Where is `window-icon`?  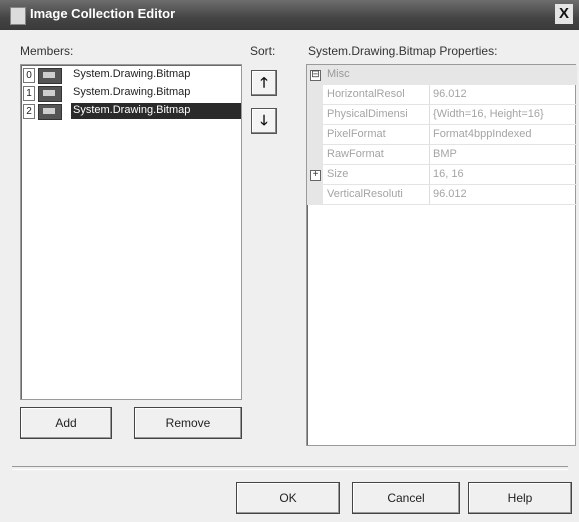
window-icon is located at coordinates (18, 16).